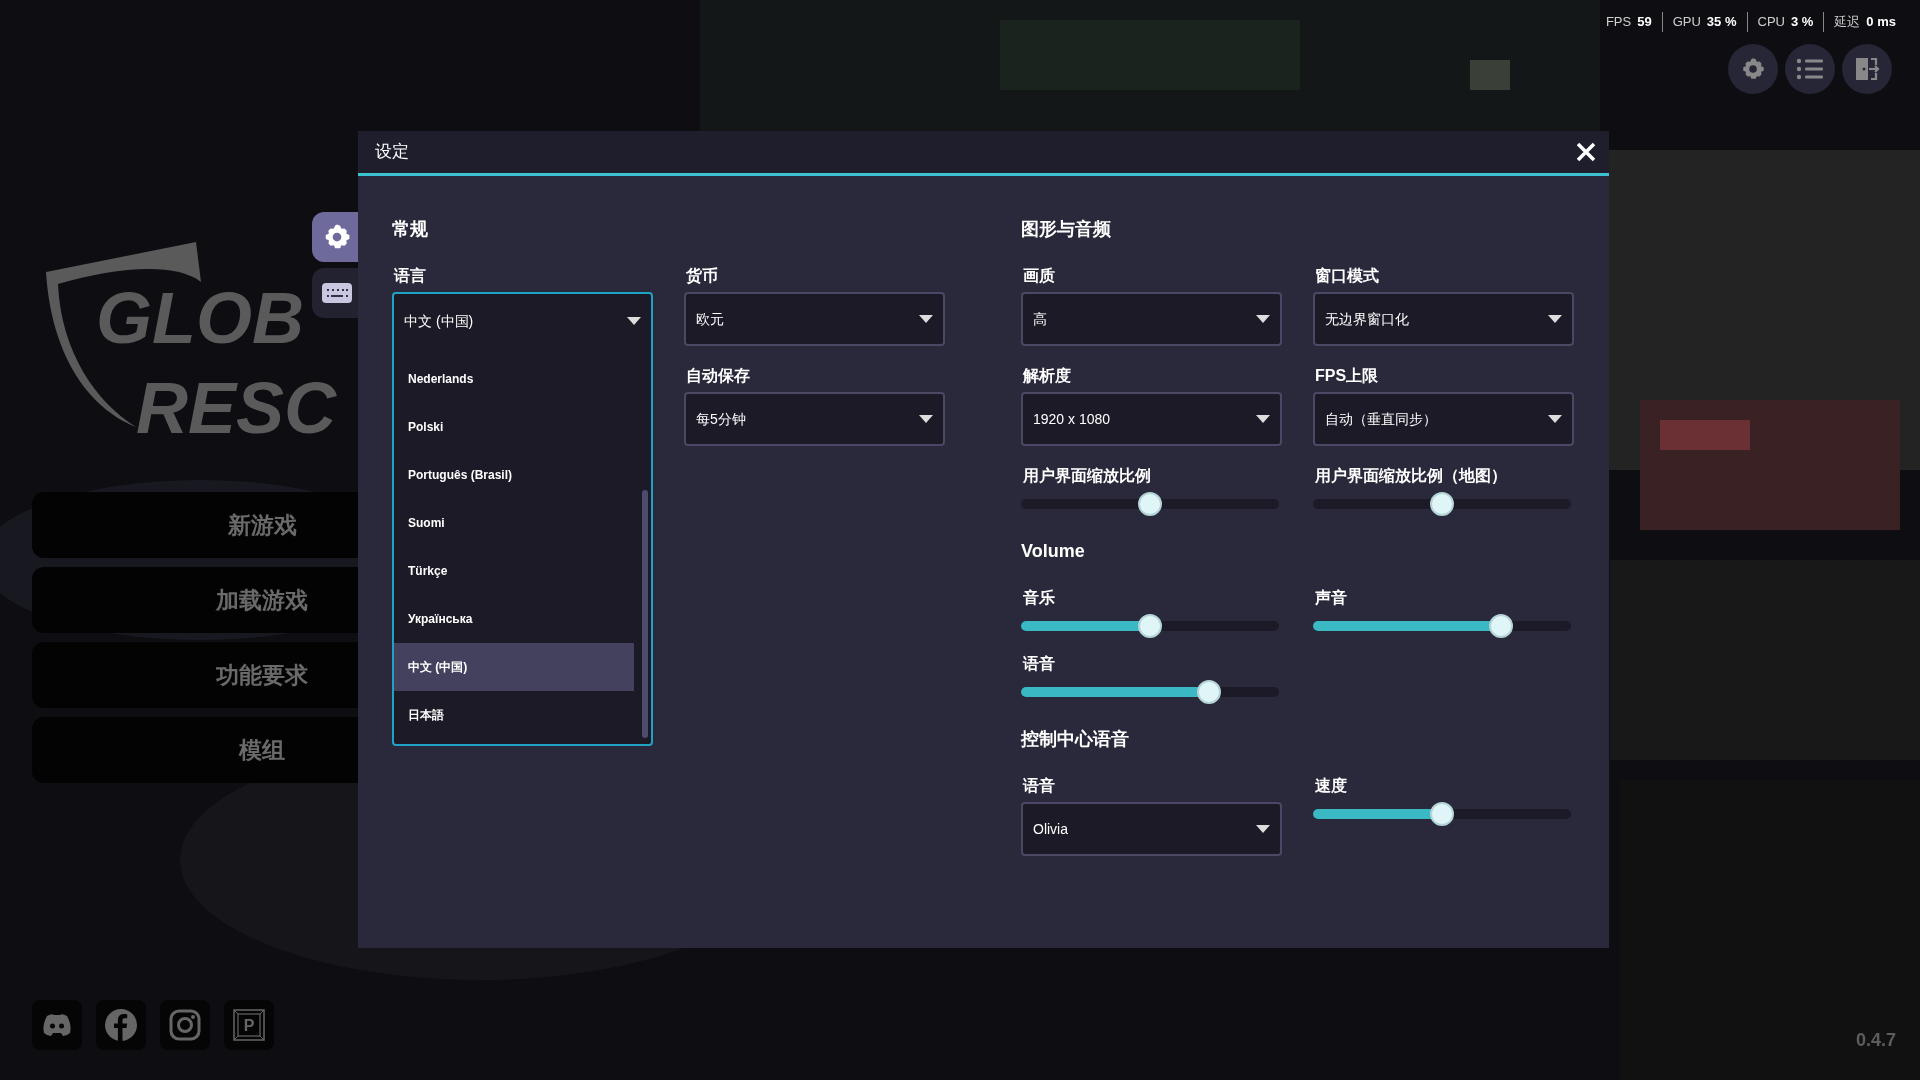 The image size is (1920, 1080). I want to click on keyboard-icon, so click(337, 293).